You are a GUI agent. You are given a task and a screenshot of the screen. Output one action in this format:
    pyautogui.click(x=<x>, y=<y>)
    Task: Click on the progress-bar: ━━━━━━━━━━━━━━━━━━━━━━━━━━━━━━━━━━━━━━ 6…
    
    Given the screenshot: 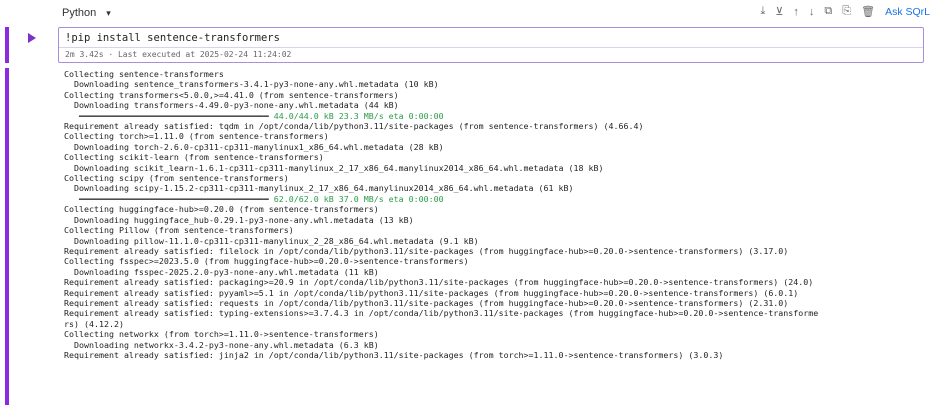 What is the action you would take?
    pyautogui.click(x=499, y=199)
    